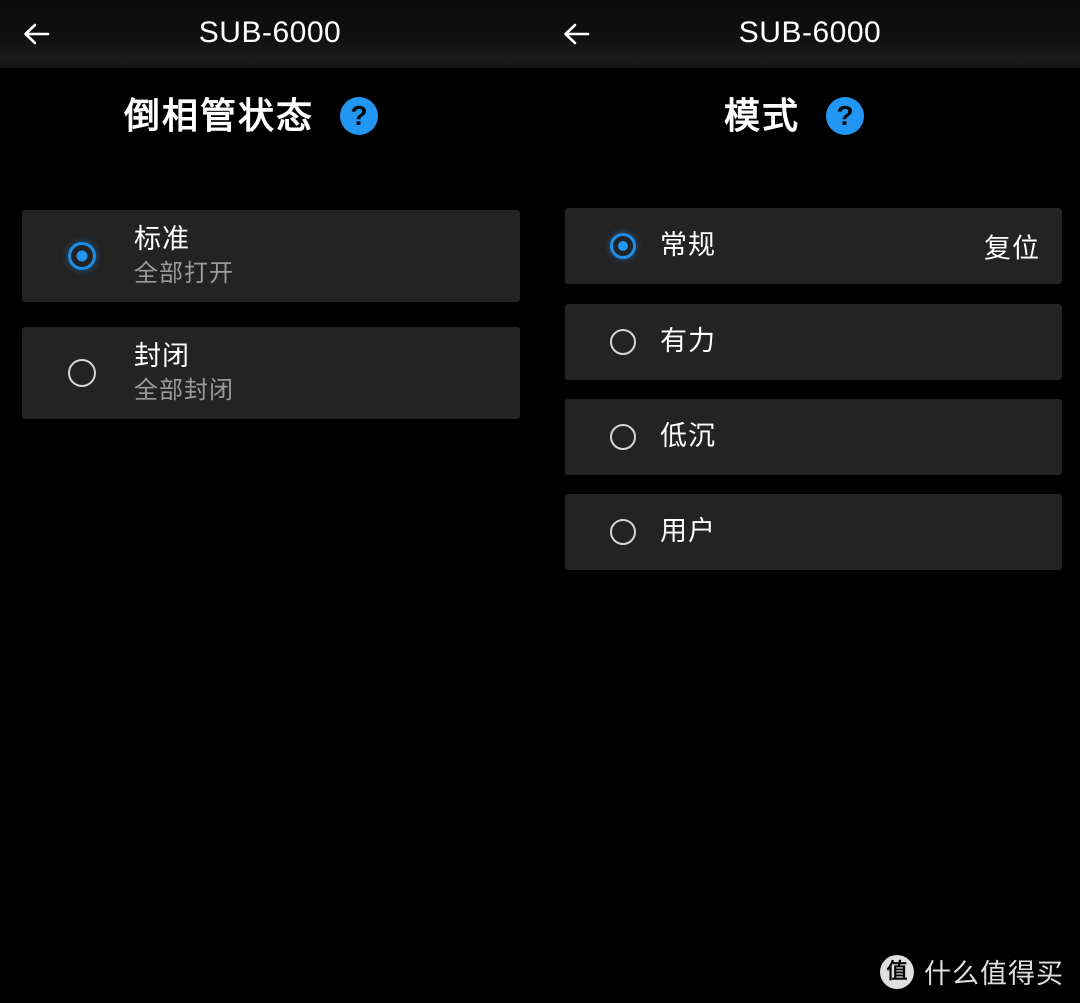  What do you see at coordinates (623, 342) in the screenshot?
I see `radio-powerful-unselected` at bounding box center [623, 342].